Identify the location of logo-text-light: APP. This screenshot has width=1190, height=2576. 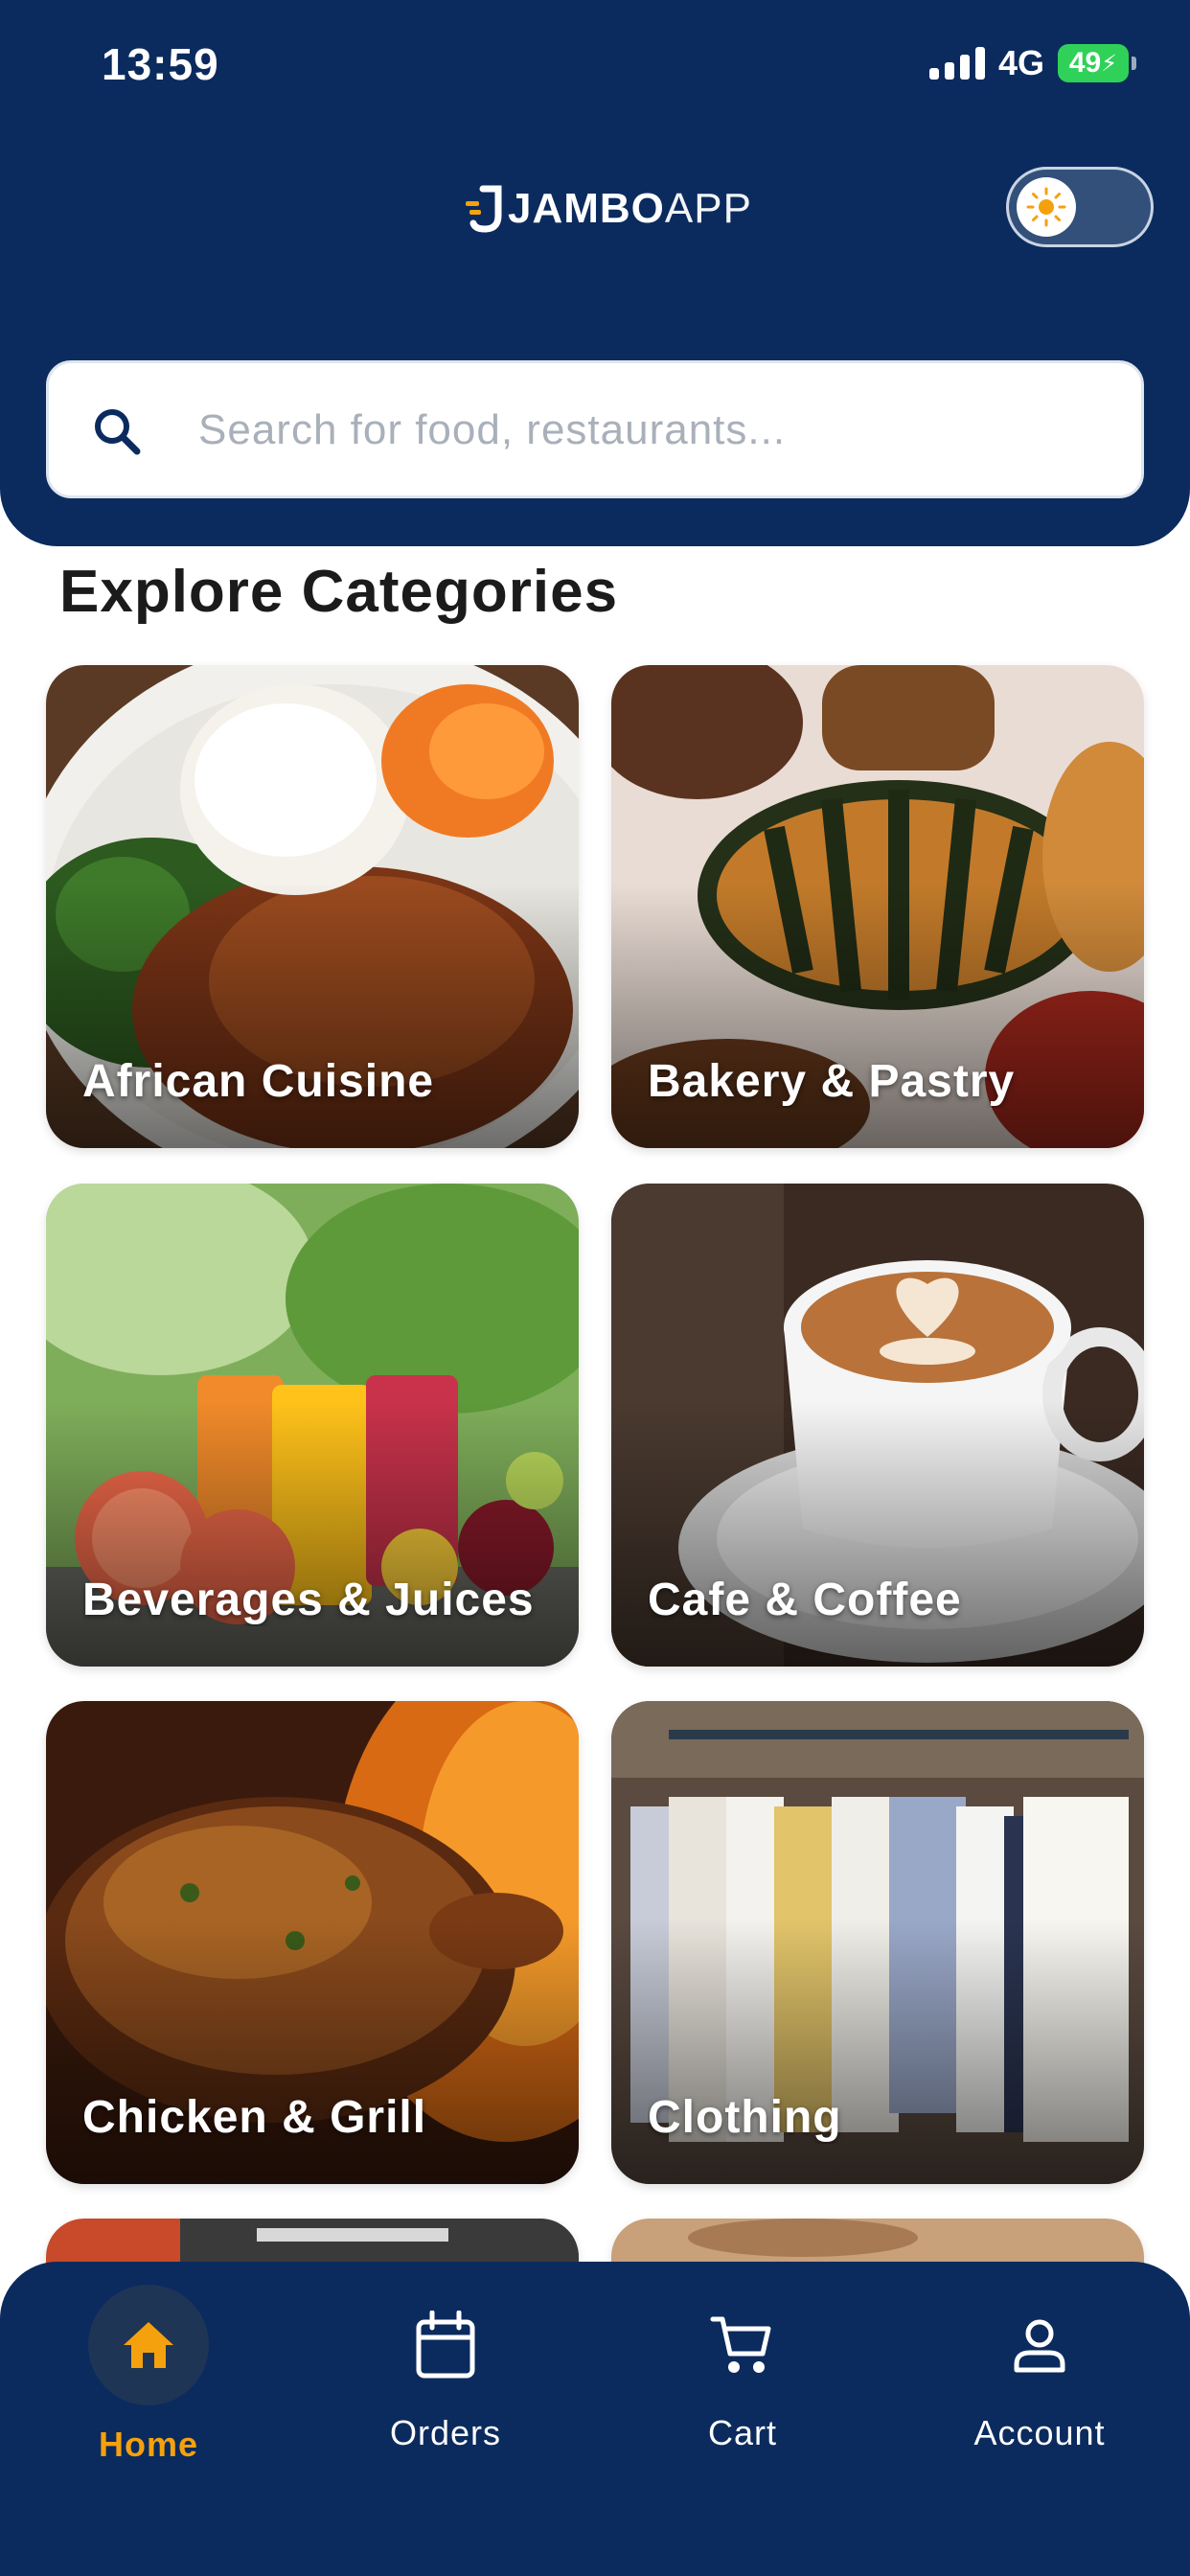
(708, 208).